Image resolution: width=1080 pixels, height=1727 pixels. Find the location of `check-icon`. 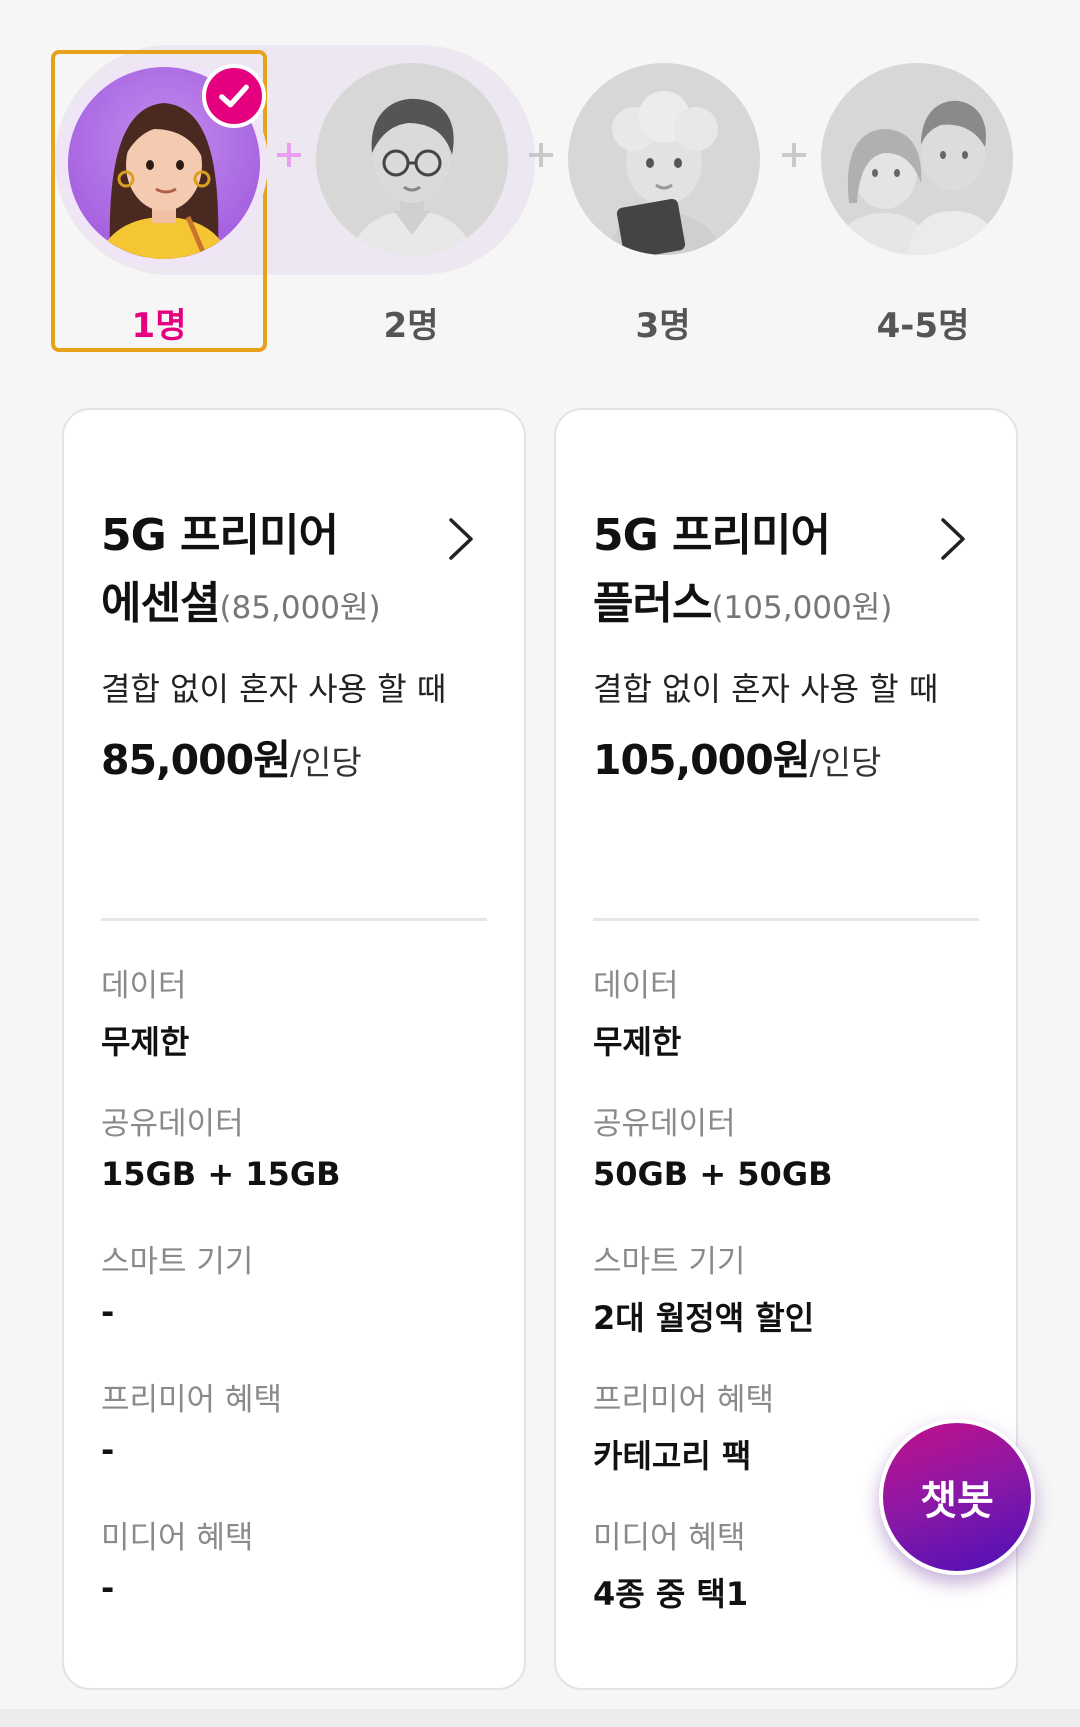

check-icon is located at coordinates (234, 96).